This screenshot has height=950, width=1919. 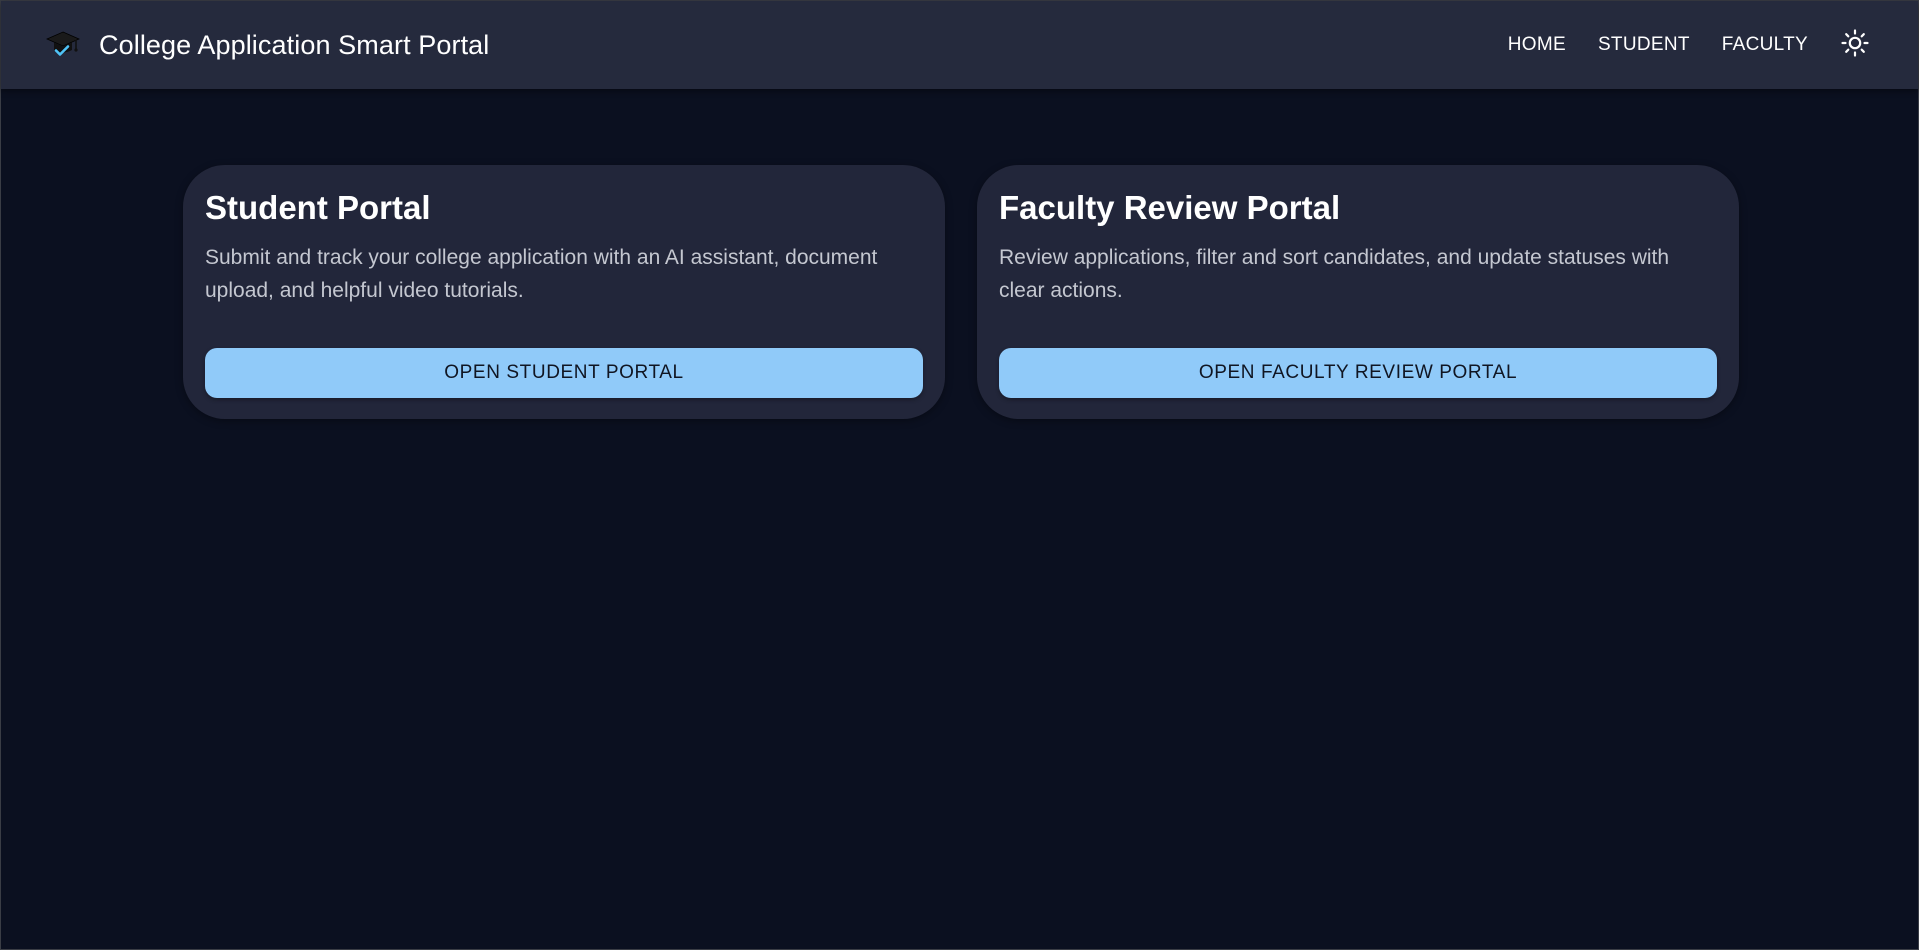 What do you see at coordinates (1537, 45) in the screenshot?
I see `nav-home-link: HOME` at bounding box center [1537, 45].